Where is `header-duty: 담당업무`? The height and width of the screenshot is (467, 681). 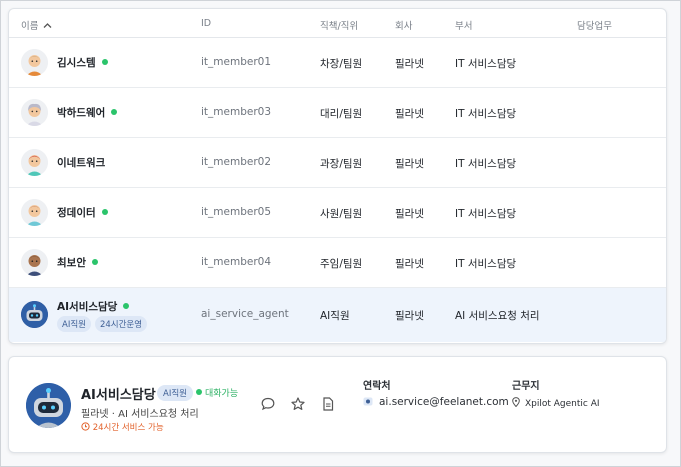 header-duty: 담당업무 is located at coordinates (594, 25).